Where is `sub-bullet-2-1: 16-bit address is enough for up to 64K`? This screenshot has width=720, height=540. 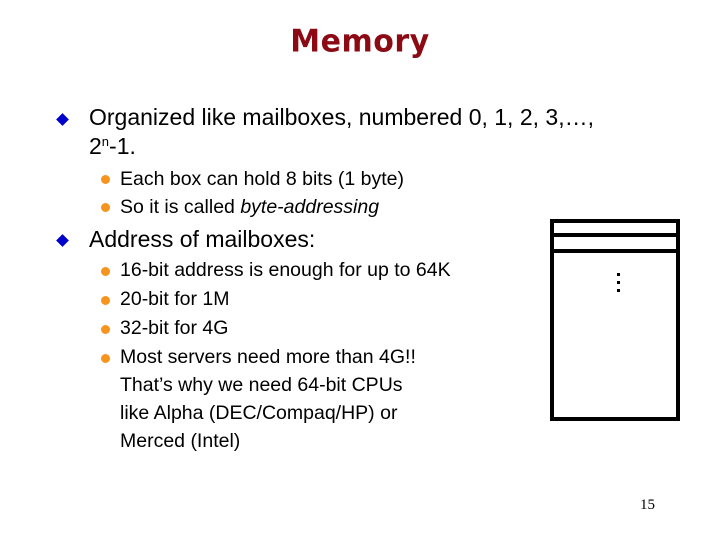 sub-bullet-2-1: 16-bit address is enough for up to 64K is located at coordinates (285, 270).